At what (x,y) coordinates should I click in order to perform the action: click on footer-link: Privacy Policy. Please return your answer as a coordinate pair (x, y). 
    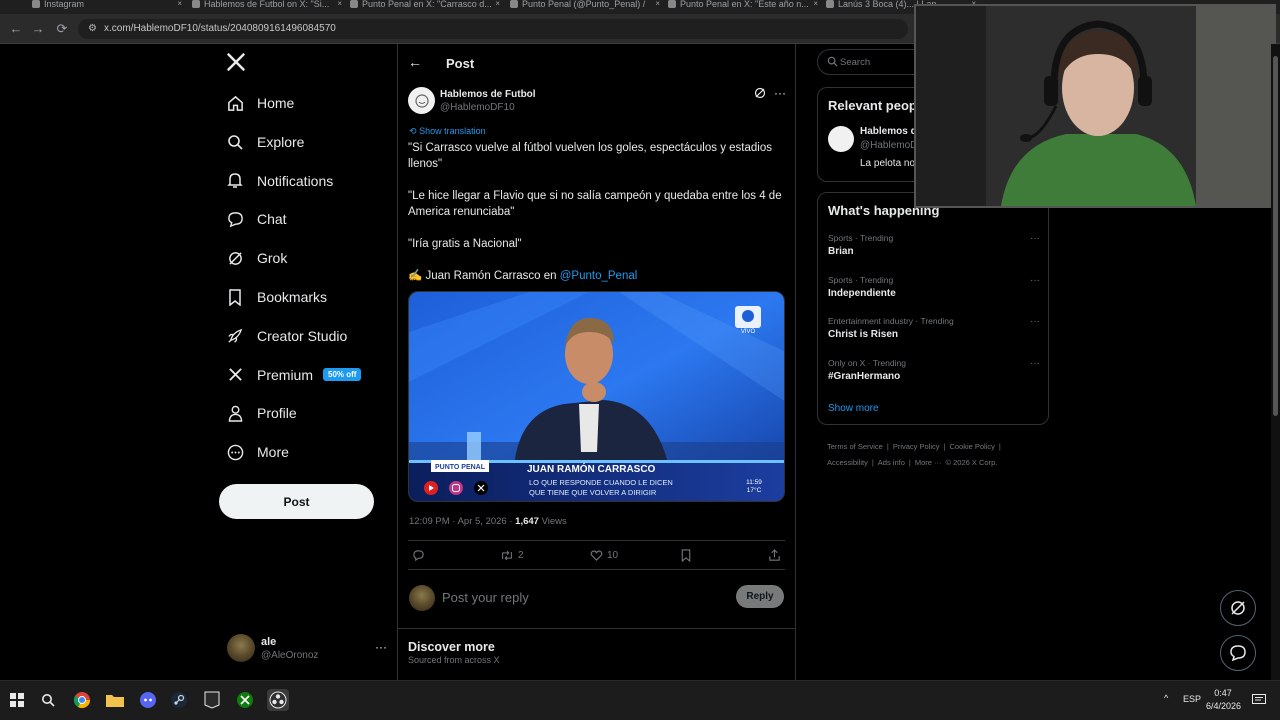
    Looking at the image, I should click on (916, 446).